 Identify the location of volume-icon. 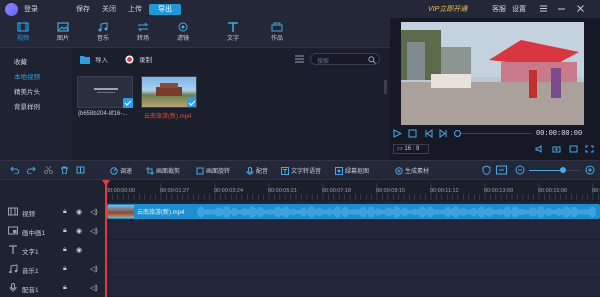
(539, 149).